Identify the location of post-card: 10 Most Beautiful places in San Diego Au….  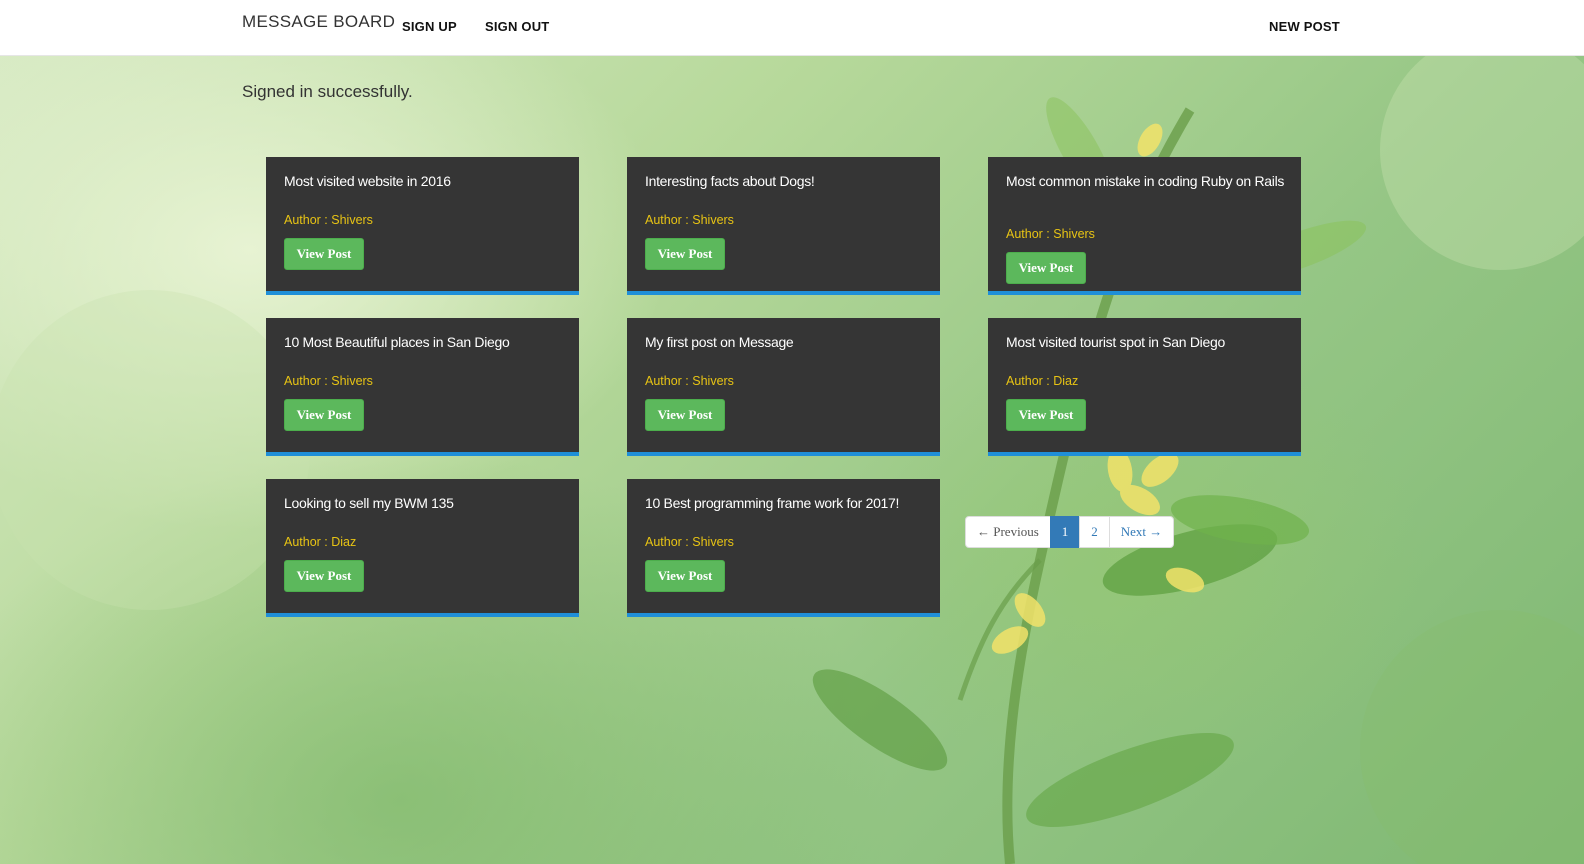
(422, 387).